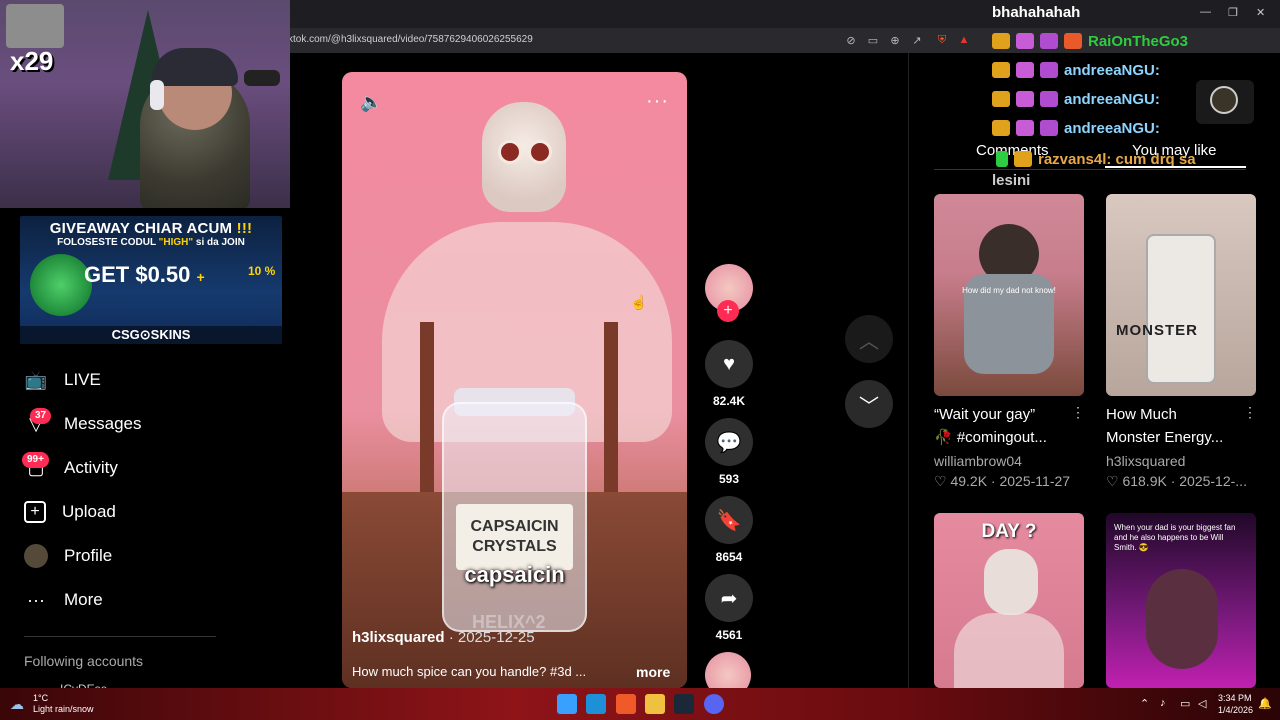 This screenshot has width=1280, height=720. I want to click on author-name: h3lixsquared, so click(398, 637).